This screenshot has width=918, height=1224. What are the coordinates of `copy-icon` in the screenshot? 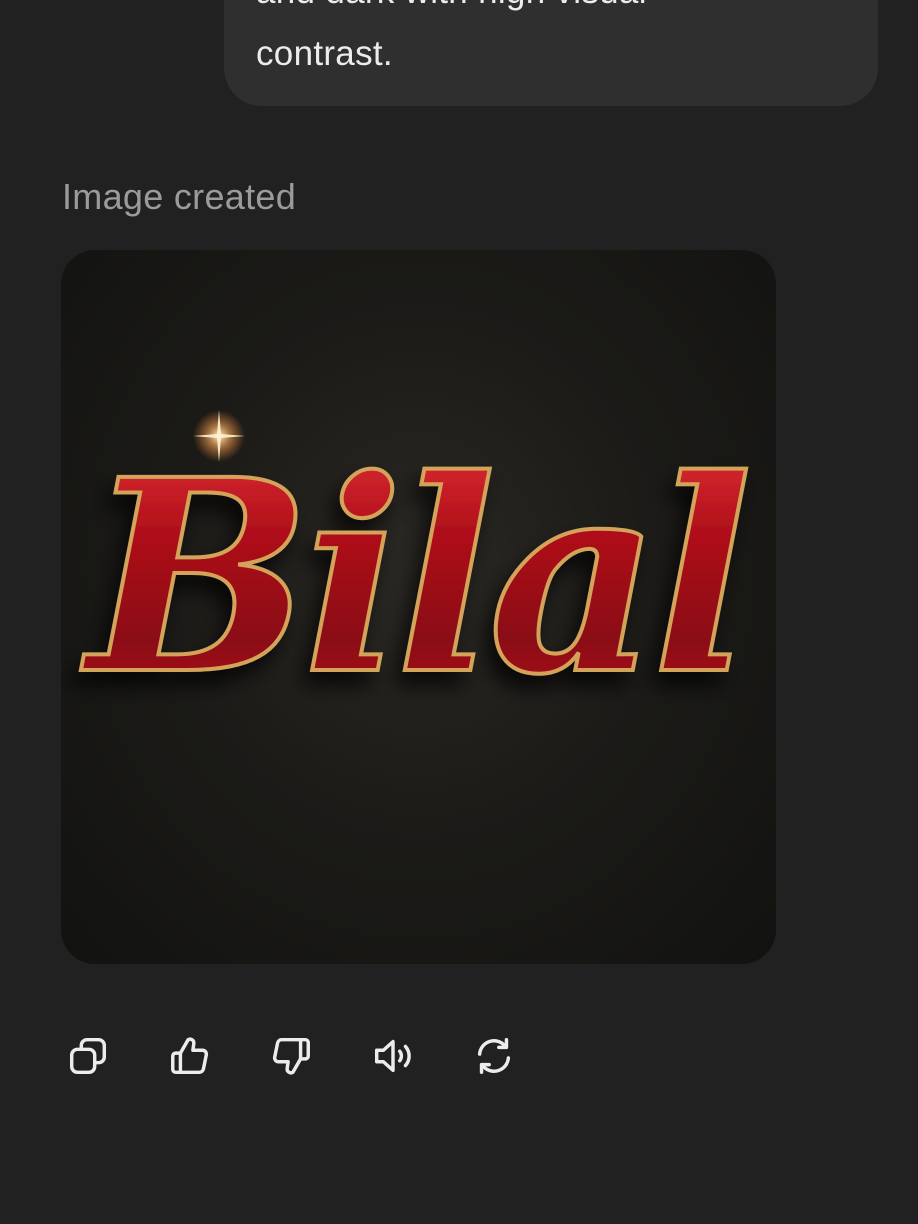 It's located at (88, 1056).